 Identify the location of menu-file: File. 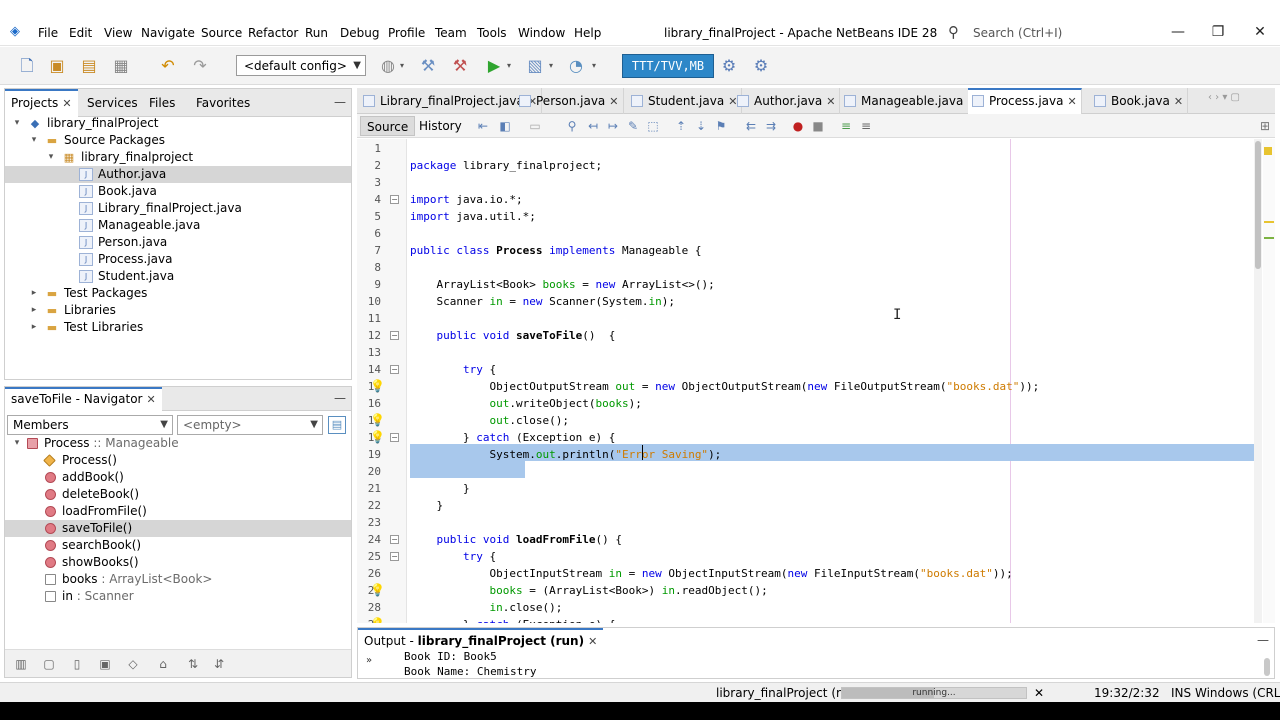
(48, 33).